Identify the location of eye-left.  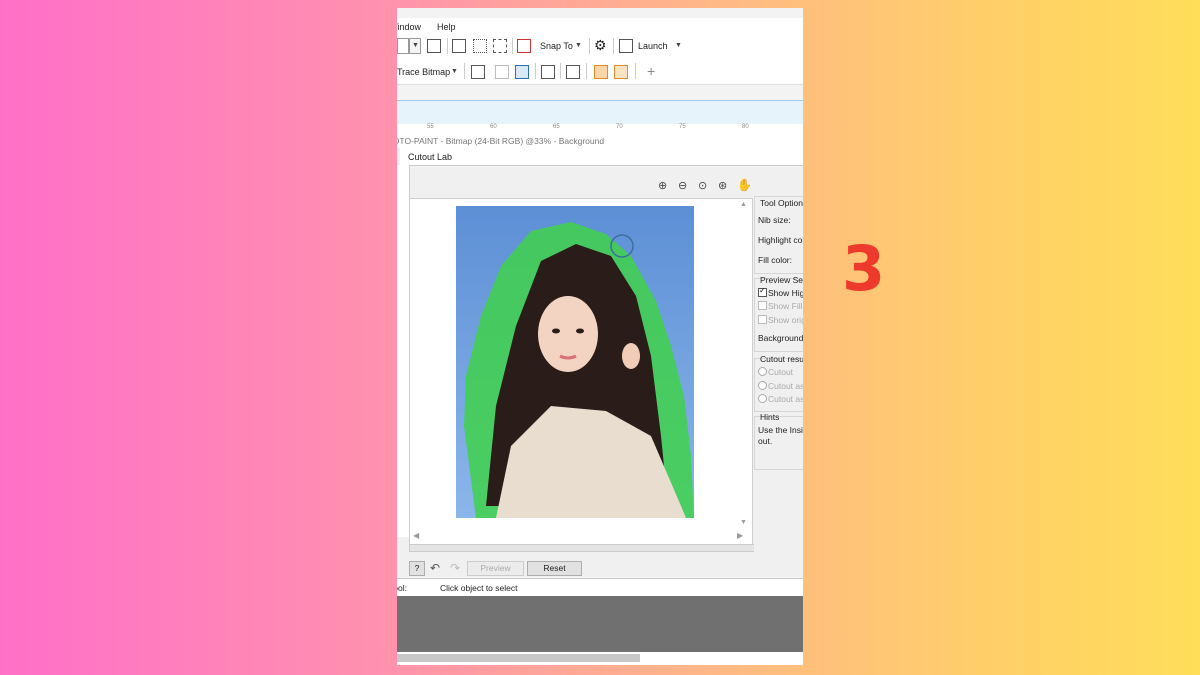
(556, 331).